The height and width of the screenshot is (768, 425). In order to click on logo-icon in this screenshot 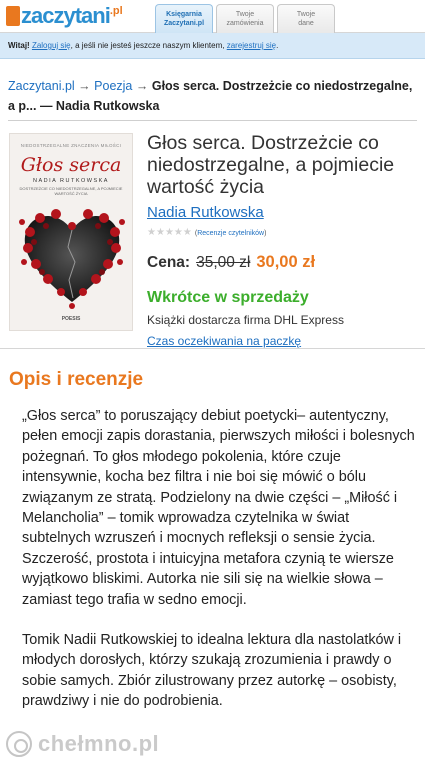, I will do `click(13, 16)`.